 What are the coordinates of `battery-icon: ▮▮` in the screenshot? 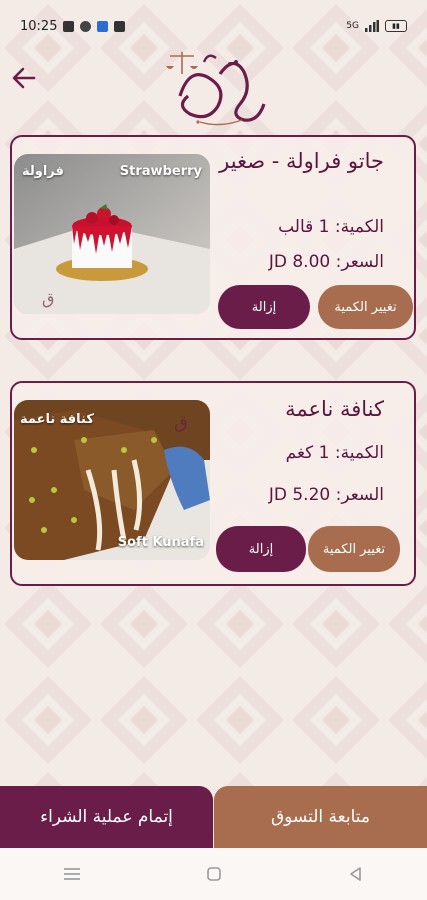 It's located at (396, 26).